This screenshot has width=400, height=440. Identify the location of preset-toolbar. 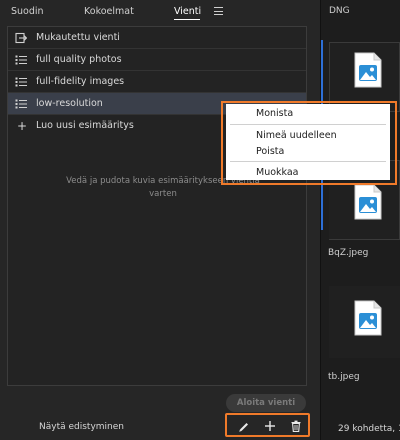
(267, 425).